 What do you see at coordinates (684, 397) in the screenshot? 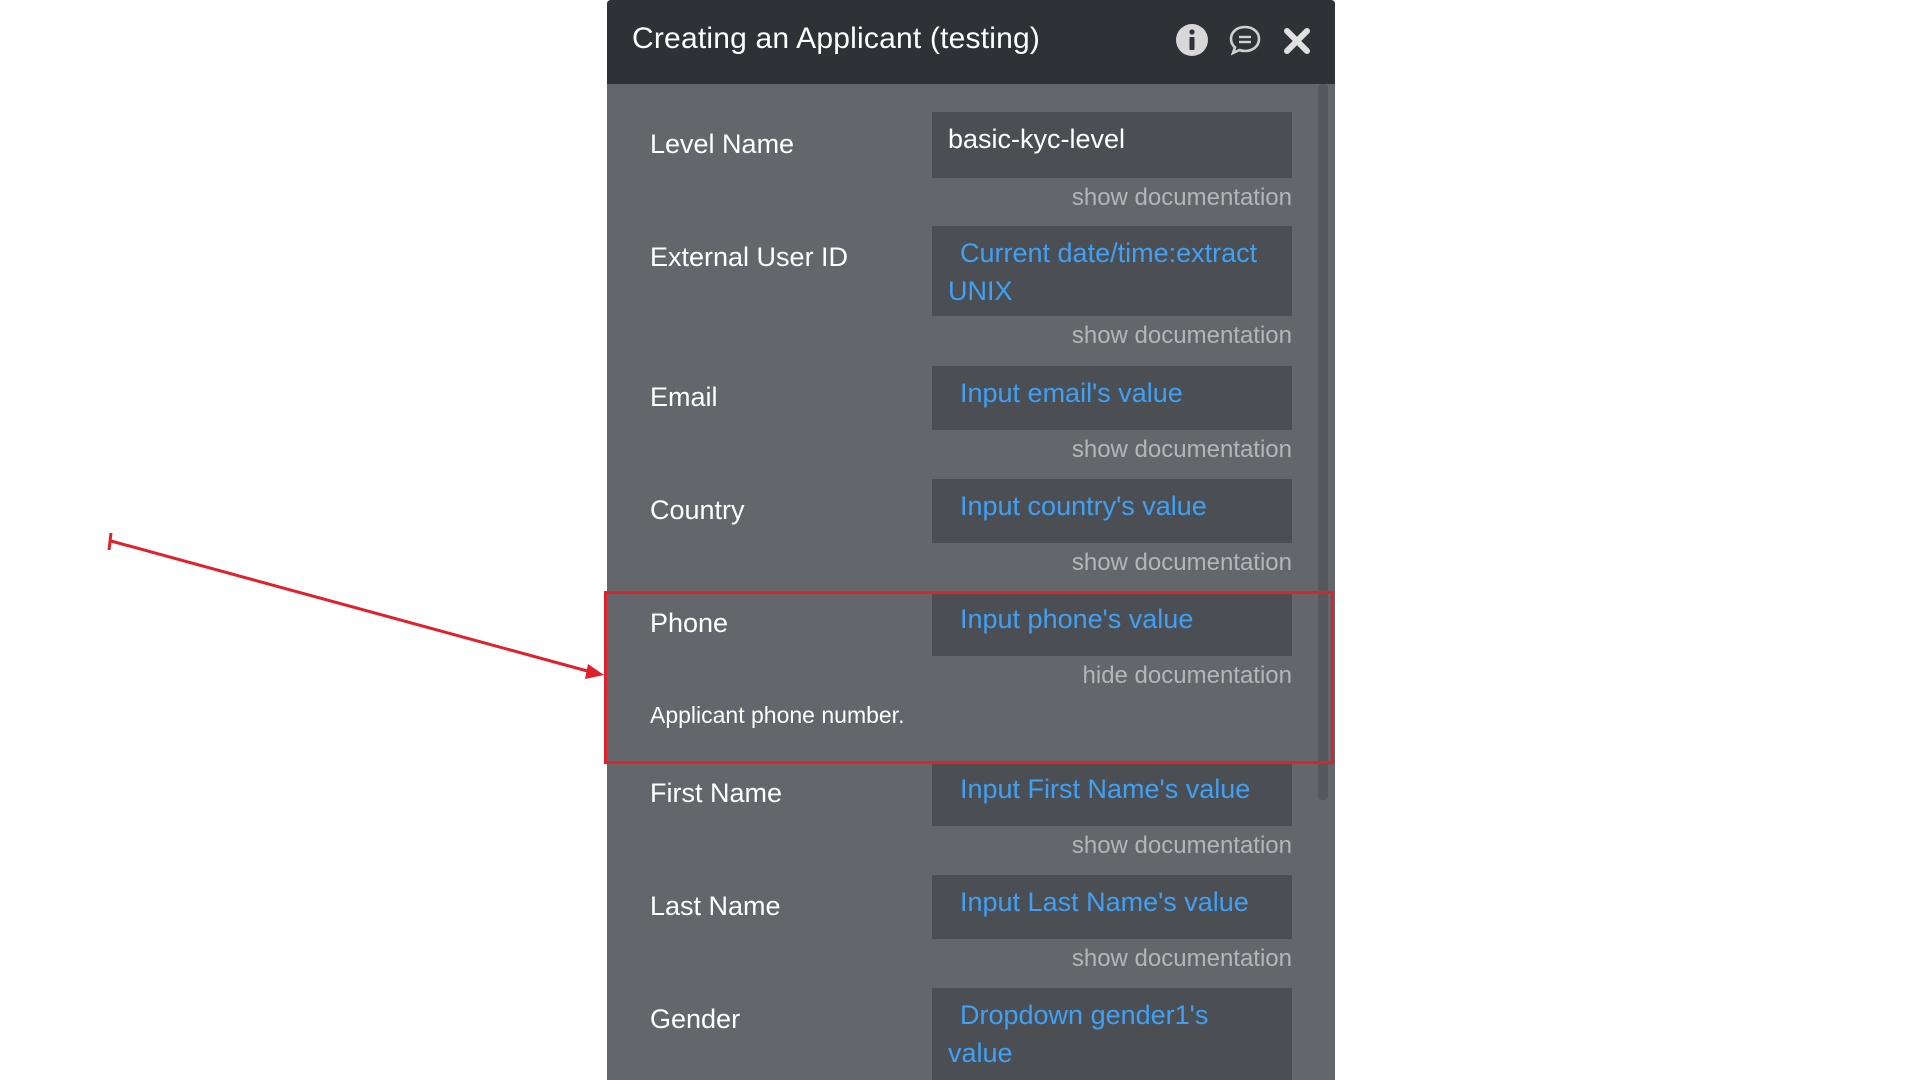
I see `field-label-email: Email` at bounding box center [684, 397].